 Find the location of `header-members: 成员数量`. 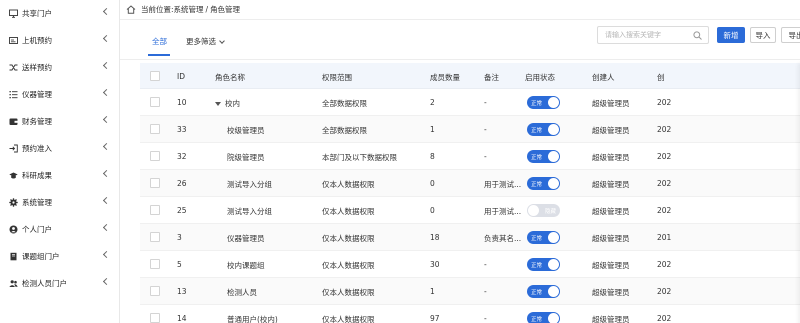

header-members: 成员数量 is located at coordinates (445, 77).